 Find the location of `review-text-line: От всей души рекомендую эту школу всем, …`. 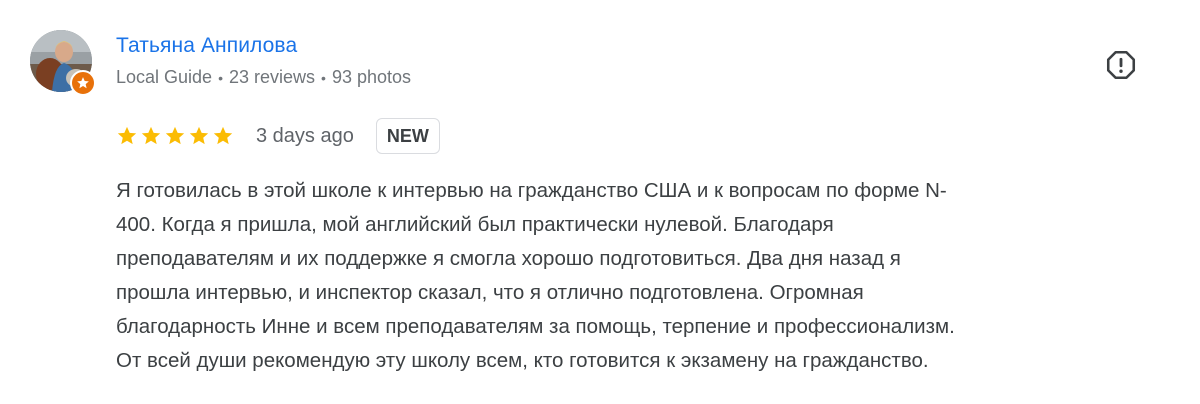

review-text-line: От всей души рекомендую эту школу всем, … is located at coordinates (522, 360).